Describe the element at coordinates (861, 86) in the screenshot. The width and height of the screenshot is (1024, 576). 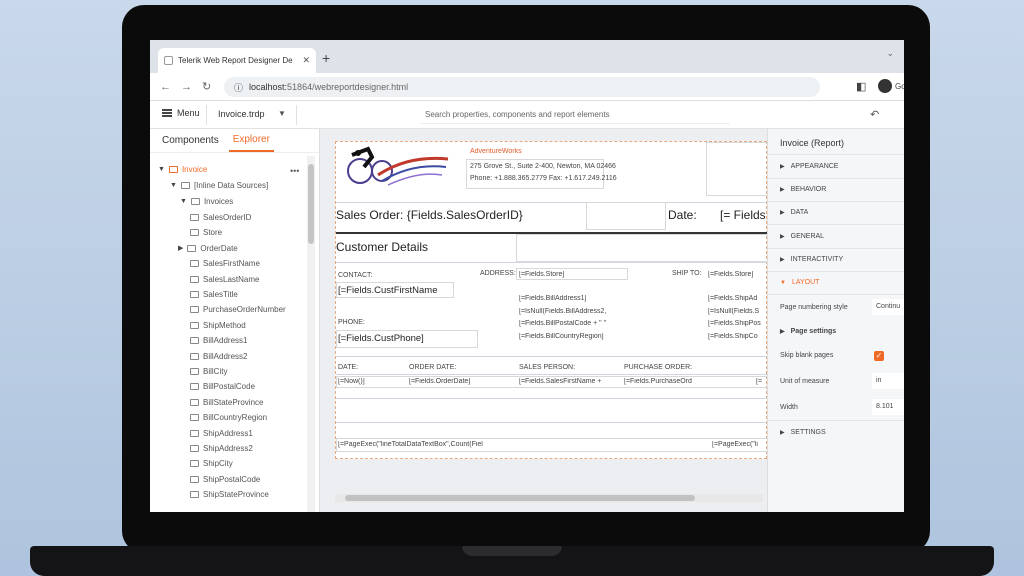
I see `sidebar-toggle-icon: ◧` at that location.